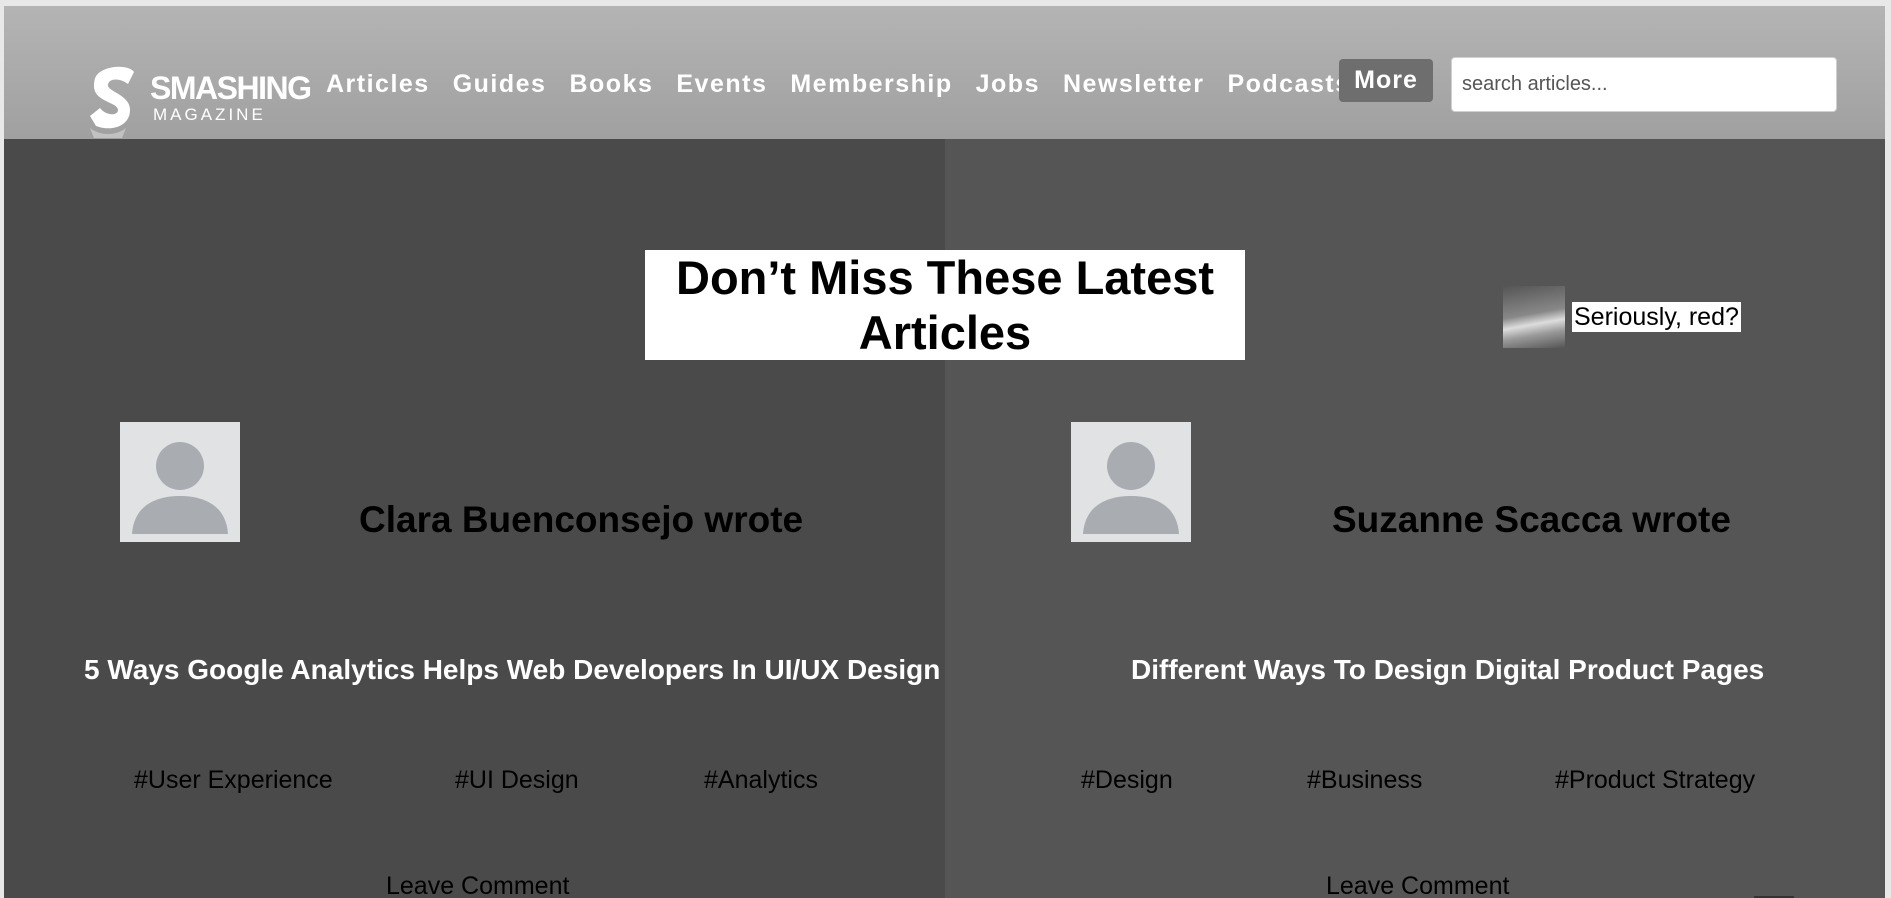  I want to click on tag-link: #User Experience, so click(233, 780).